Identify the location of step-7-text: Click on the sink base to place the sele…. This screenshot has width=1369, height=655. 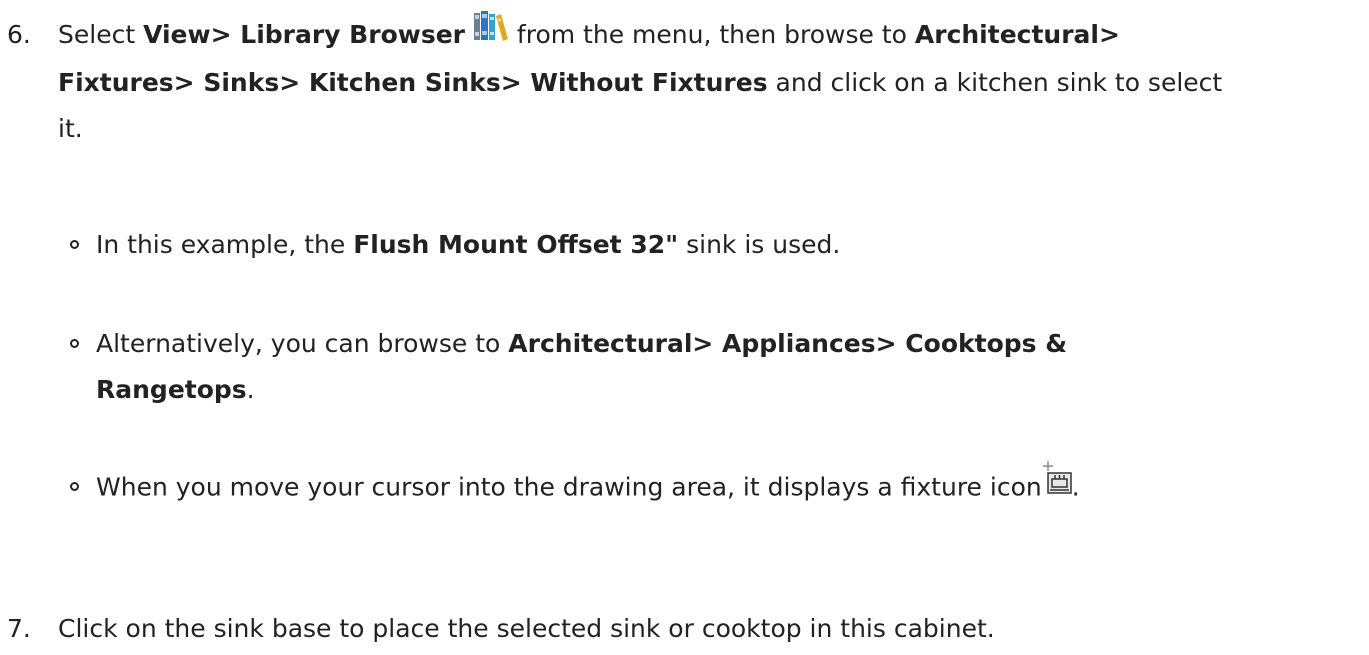
(526, 628).